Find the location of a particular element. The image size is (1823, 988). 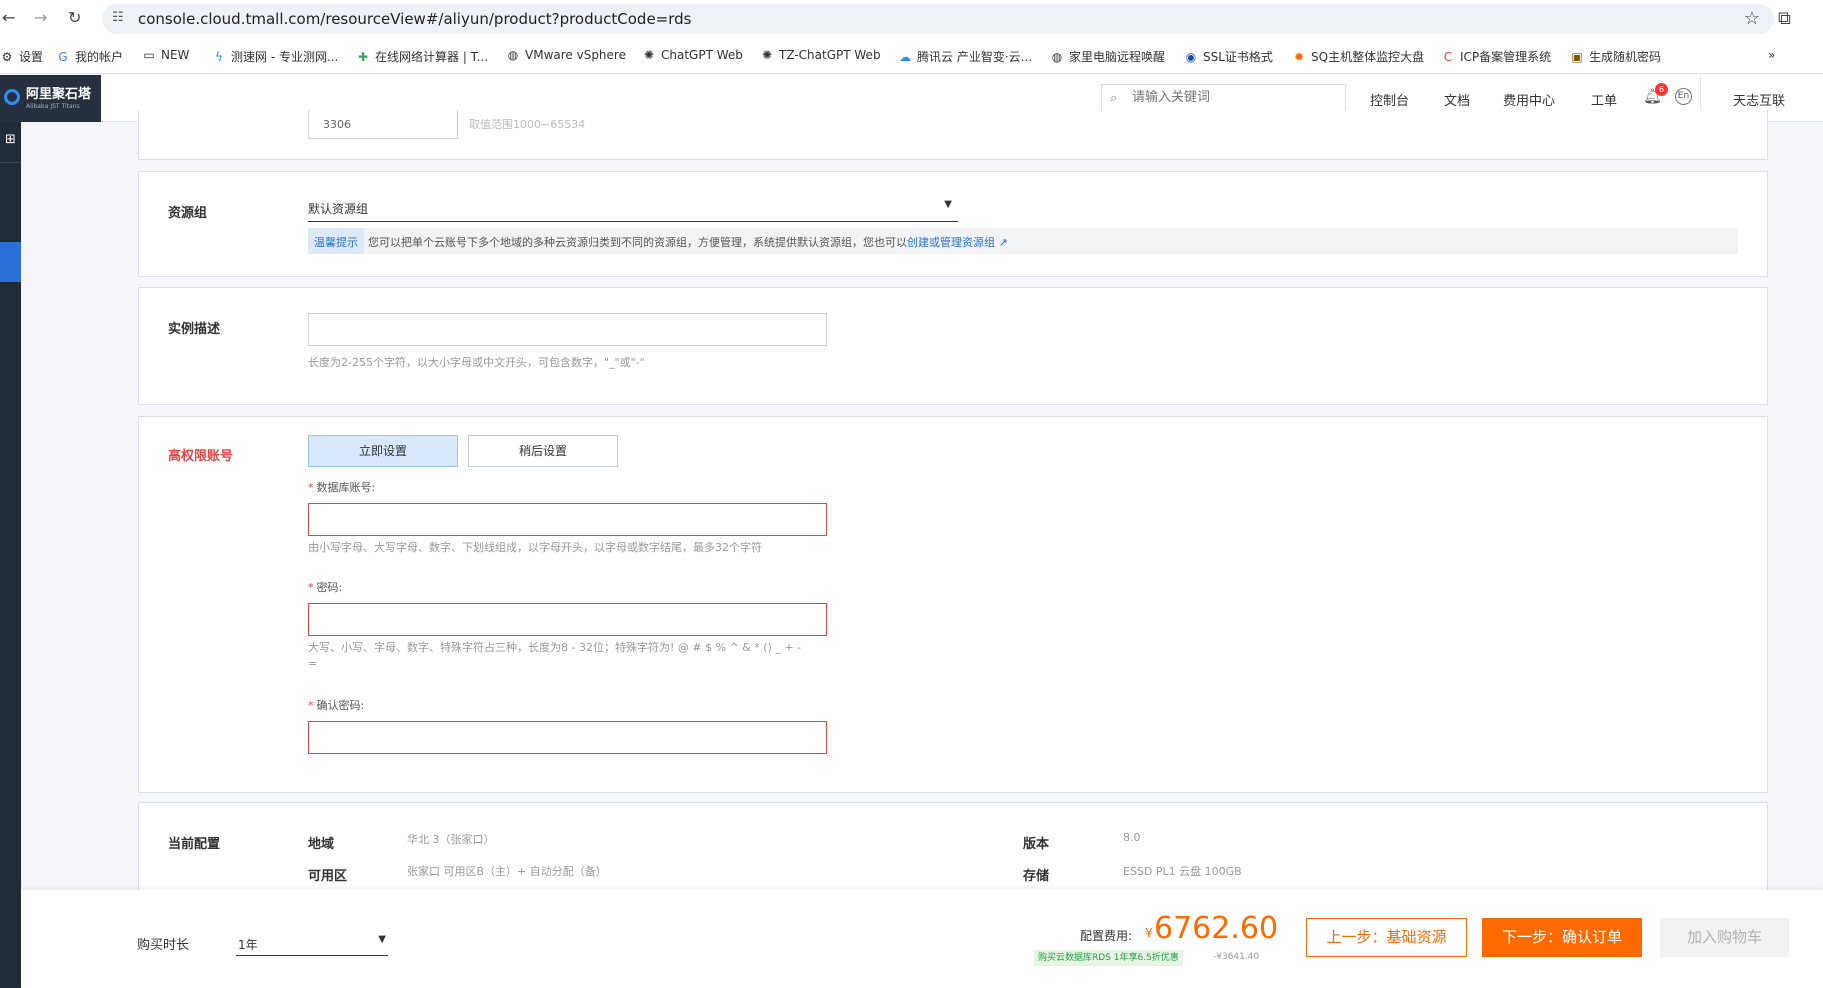

fee-label: 配置费用: is located at coordinates (1106, 936).